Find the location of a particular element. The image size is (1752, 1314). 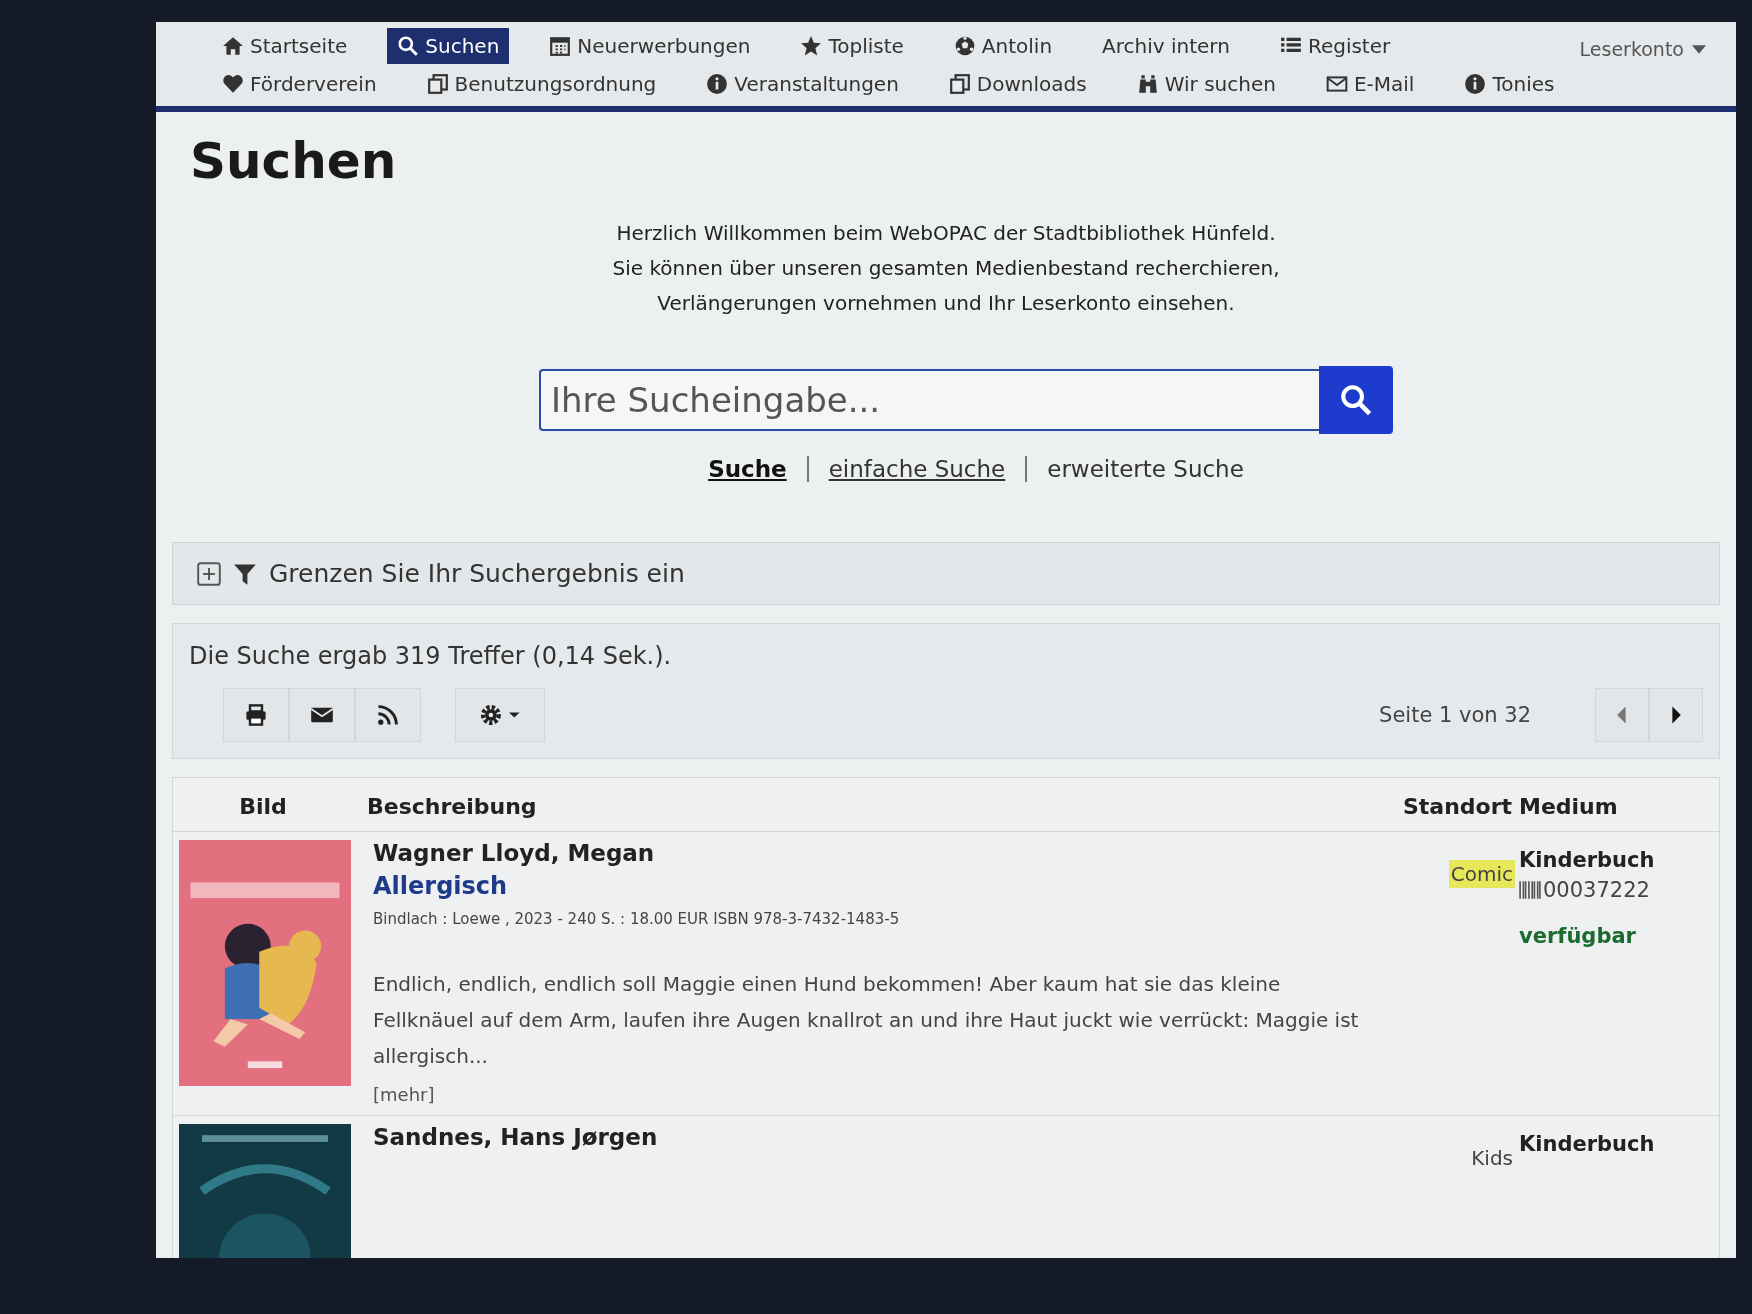

expand-icon is located at coordinates (209, 573).